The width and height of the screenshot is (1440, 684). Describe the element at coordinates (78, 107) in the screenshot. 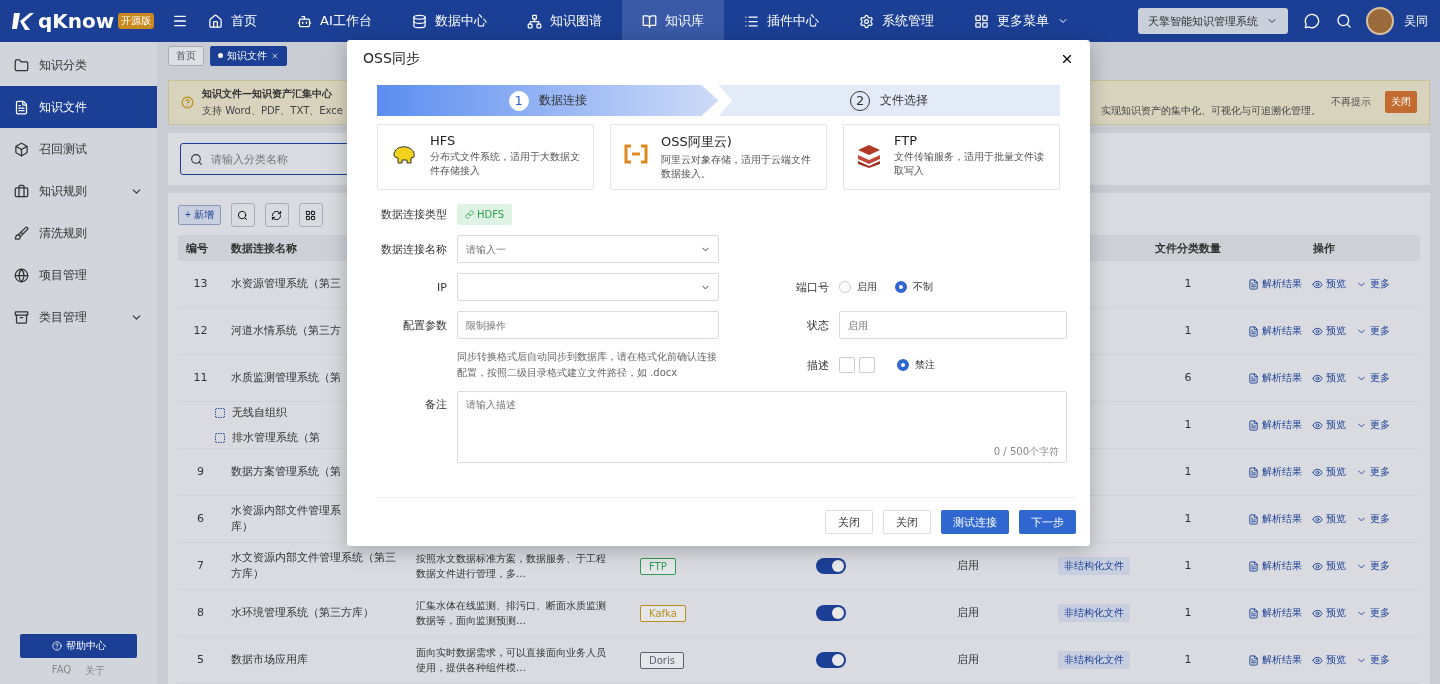

I see `sidebar-item: 知识文件` at that location.